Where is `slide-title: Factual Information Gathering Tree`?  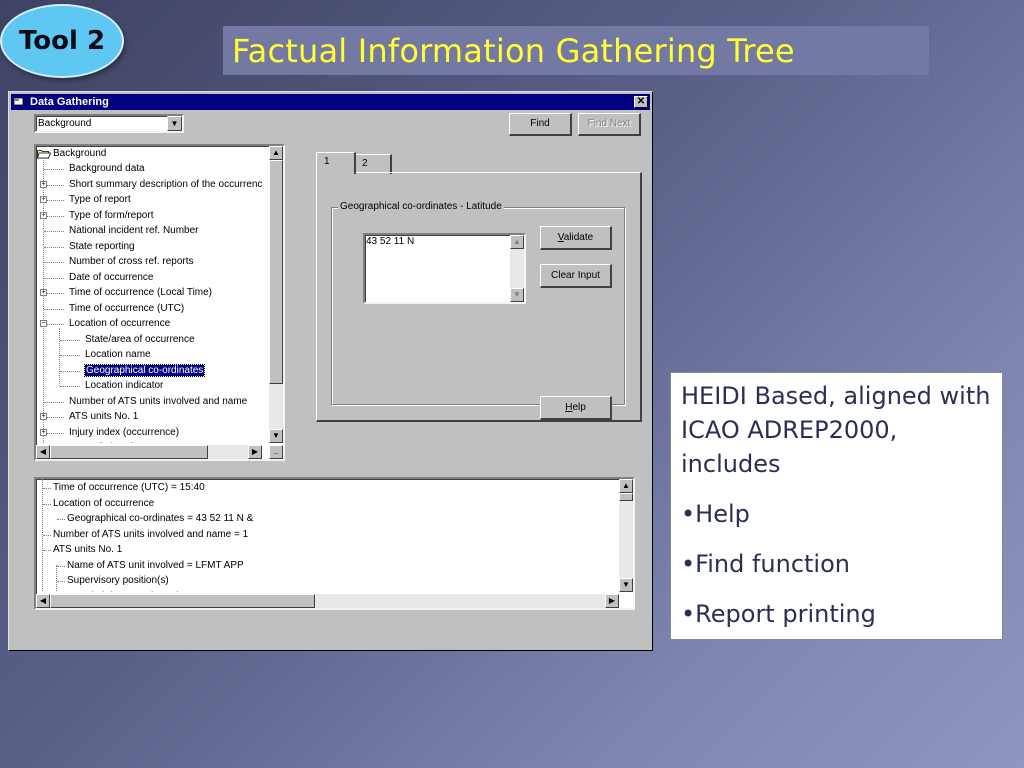 slide-title: Factual Information Gathering Tree is located at coordinates (576, 50).